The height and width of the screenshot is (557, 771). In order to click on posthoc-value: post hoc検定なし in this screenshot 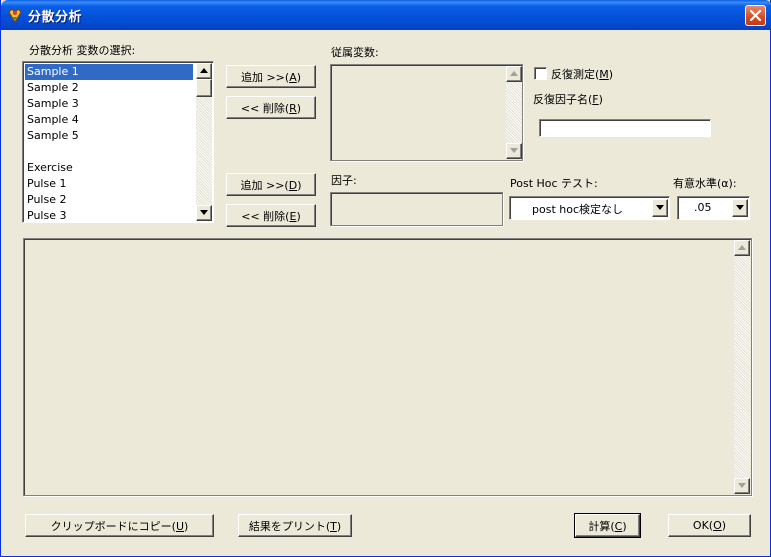, I will do `click(578, 209)`.